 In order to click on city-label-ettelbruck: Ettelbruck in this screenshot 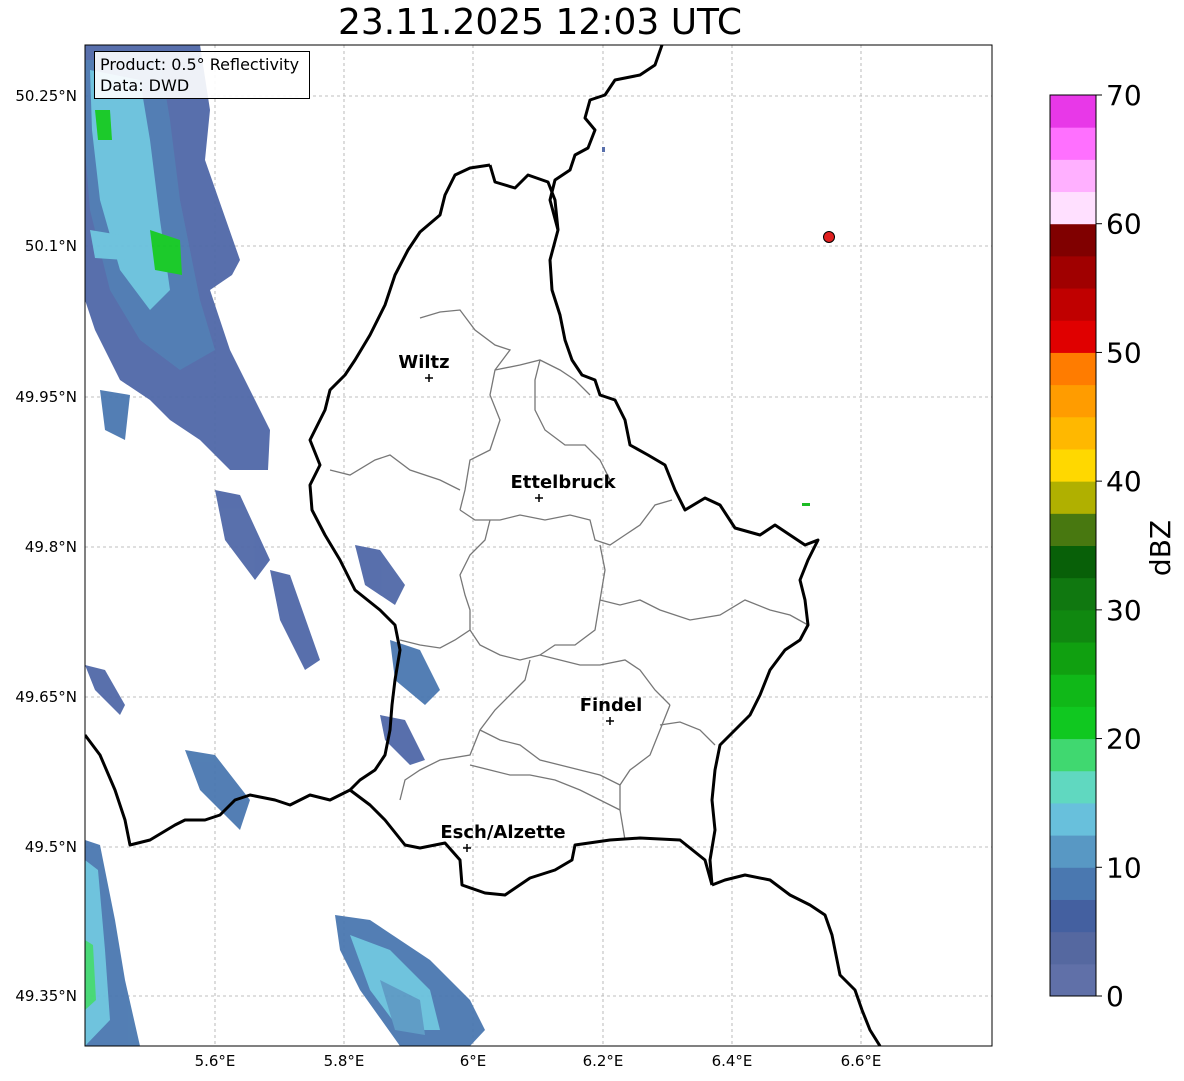, I will do `click(563, 482)`.